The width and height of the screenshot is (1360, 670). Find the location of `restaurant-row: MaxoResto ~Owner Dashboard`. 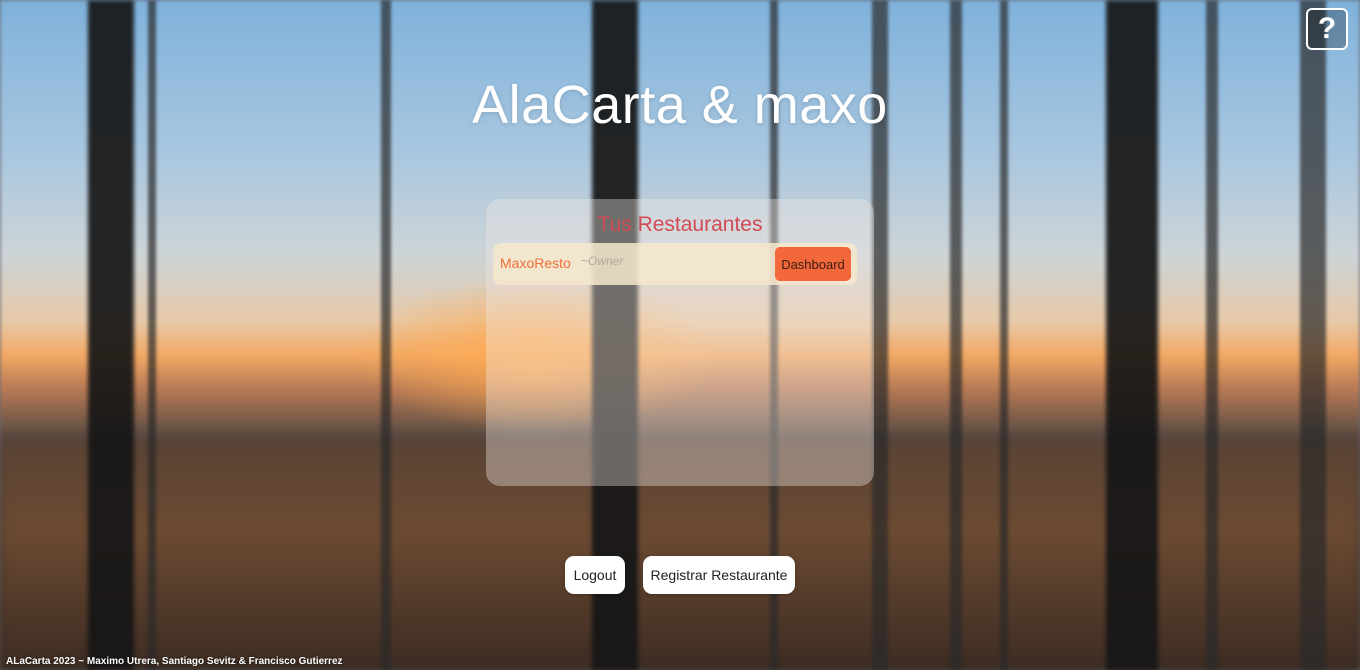

restaurant-row: MaxoResto ~Owner Dashboard is located at coordinates (675, 264).